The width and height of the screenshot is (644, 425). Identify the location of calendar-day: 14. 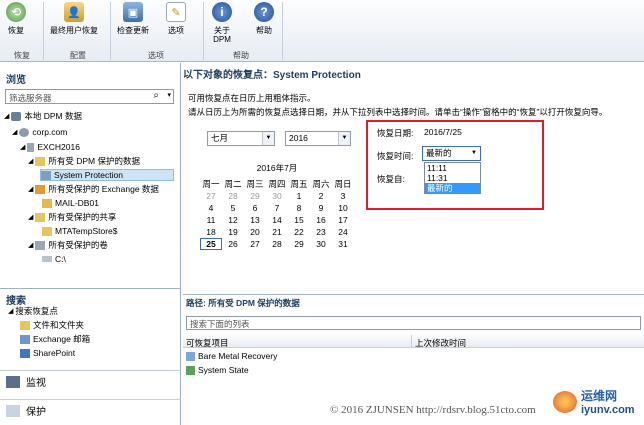
(277, 220).